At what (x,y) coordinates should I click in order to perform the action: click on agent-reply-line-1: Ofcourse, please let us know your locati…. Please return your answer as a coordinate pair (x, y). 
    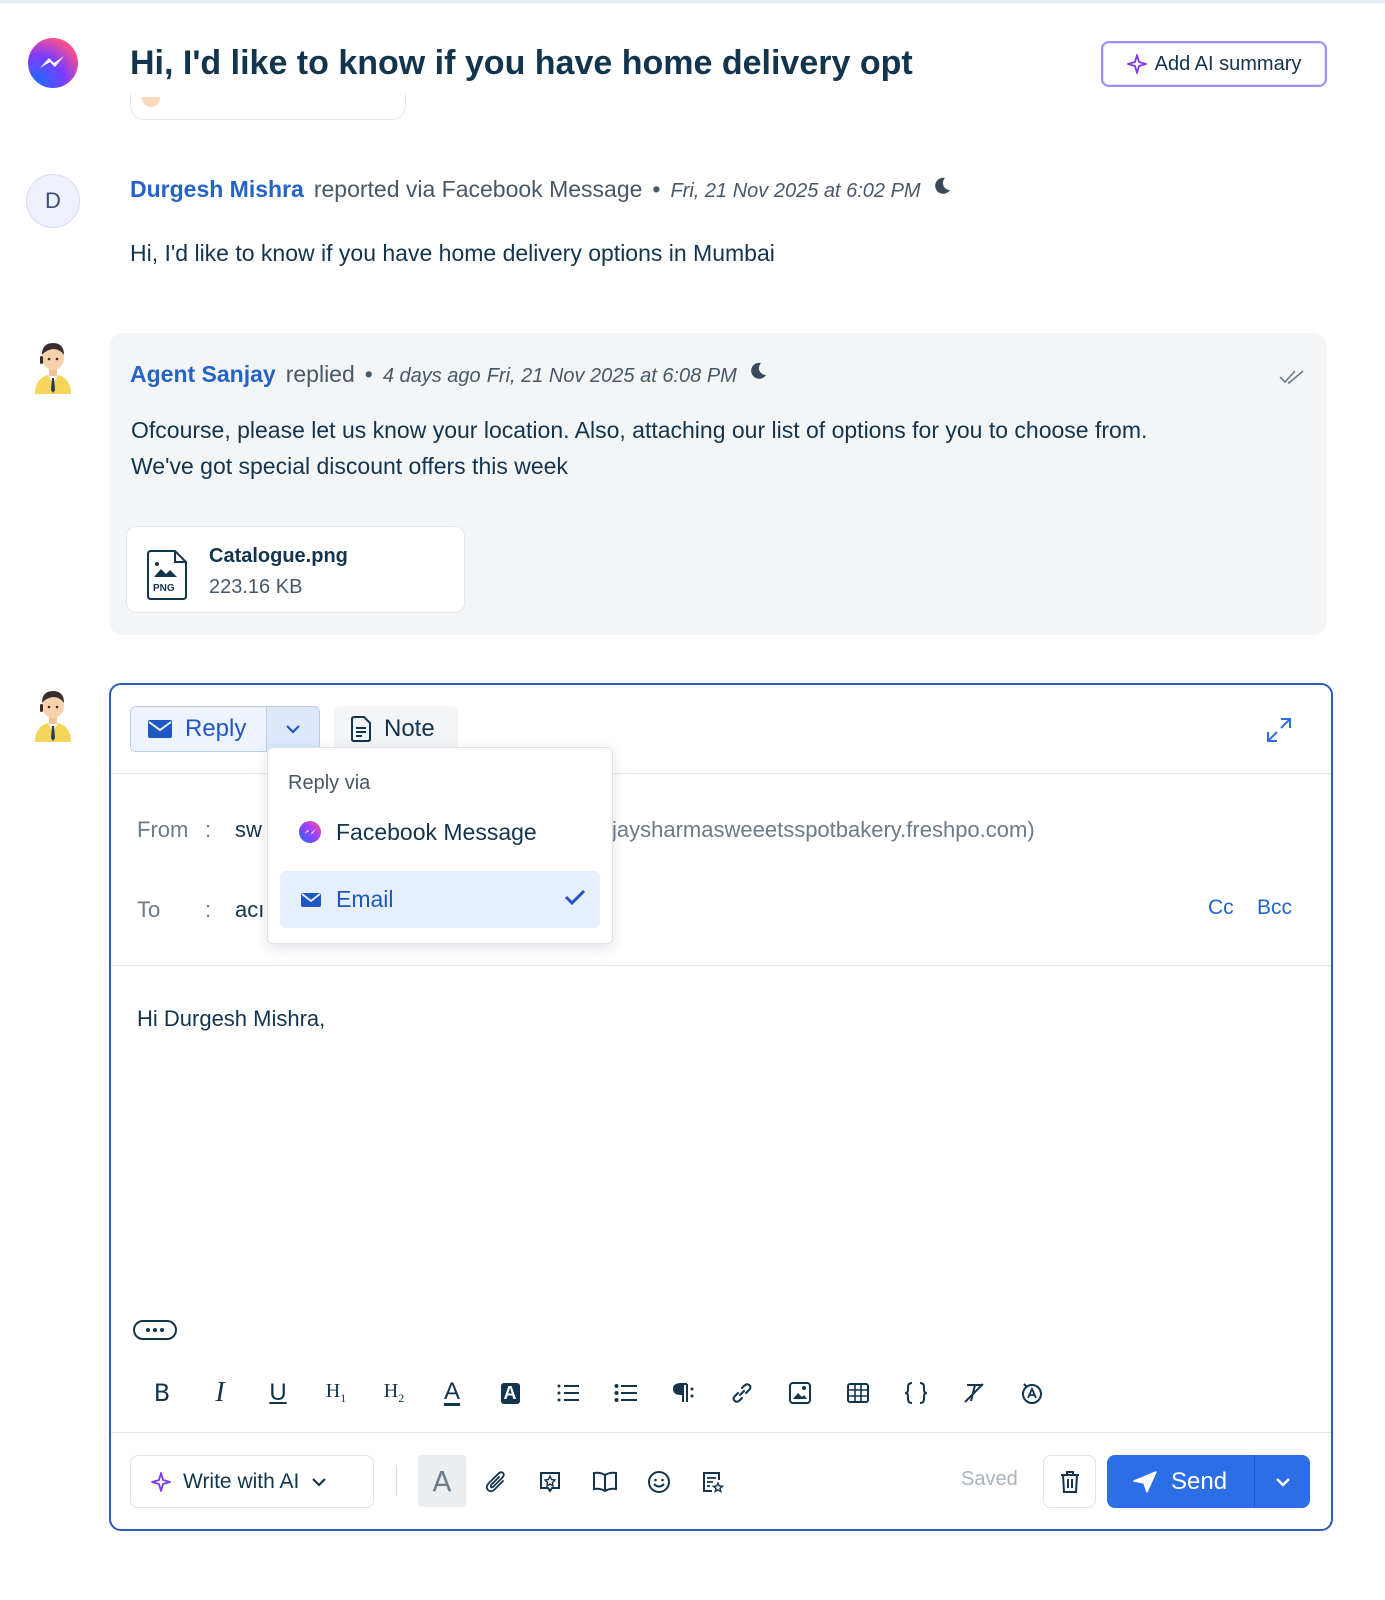
    Looking at the image, I should click on (639, 430).